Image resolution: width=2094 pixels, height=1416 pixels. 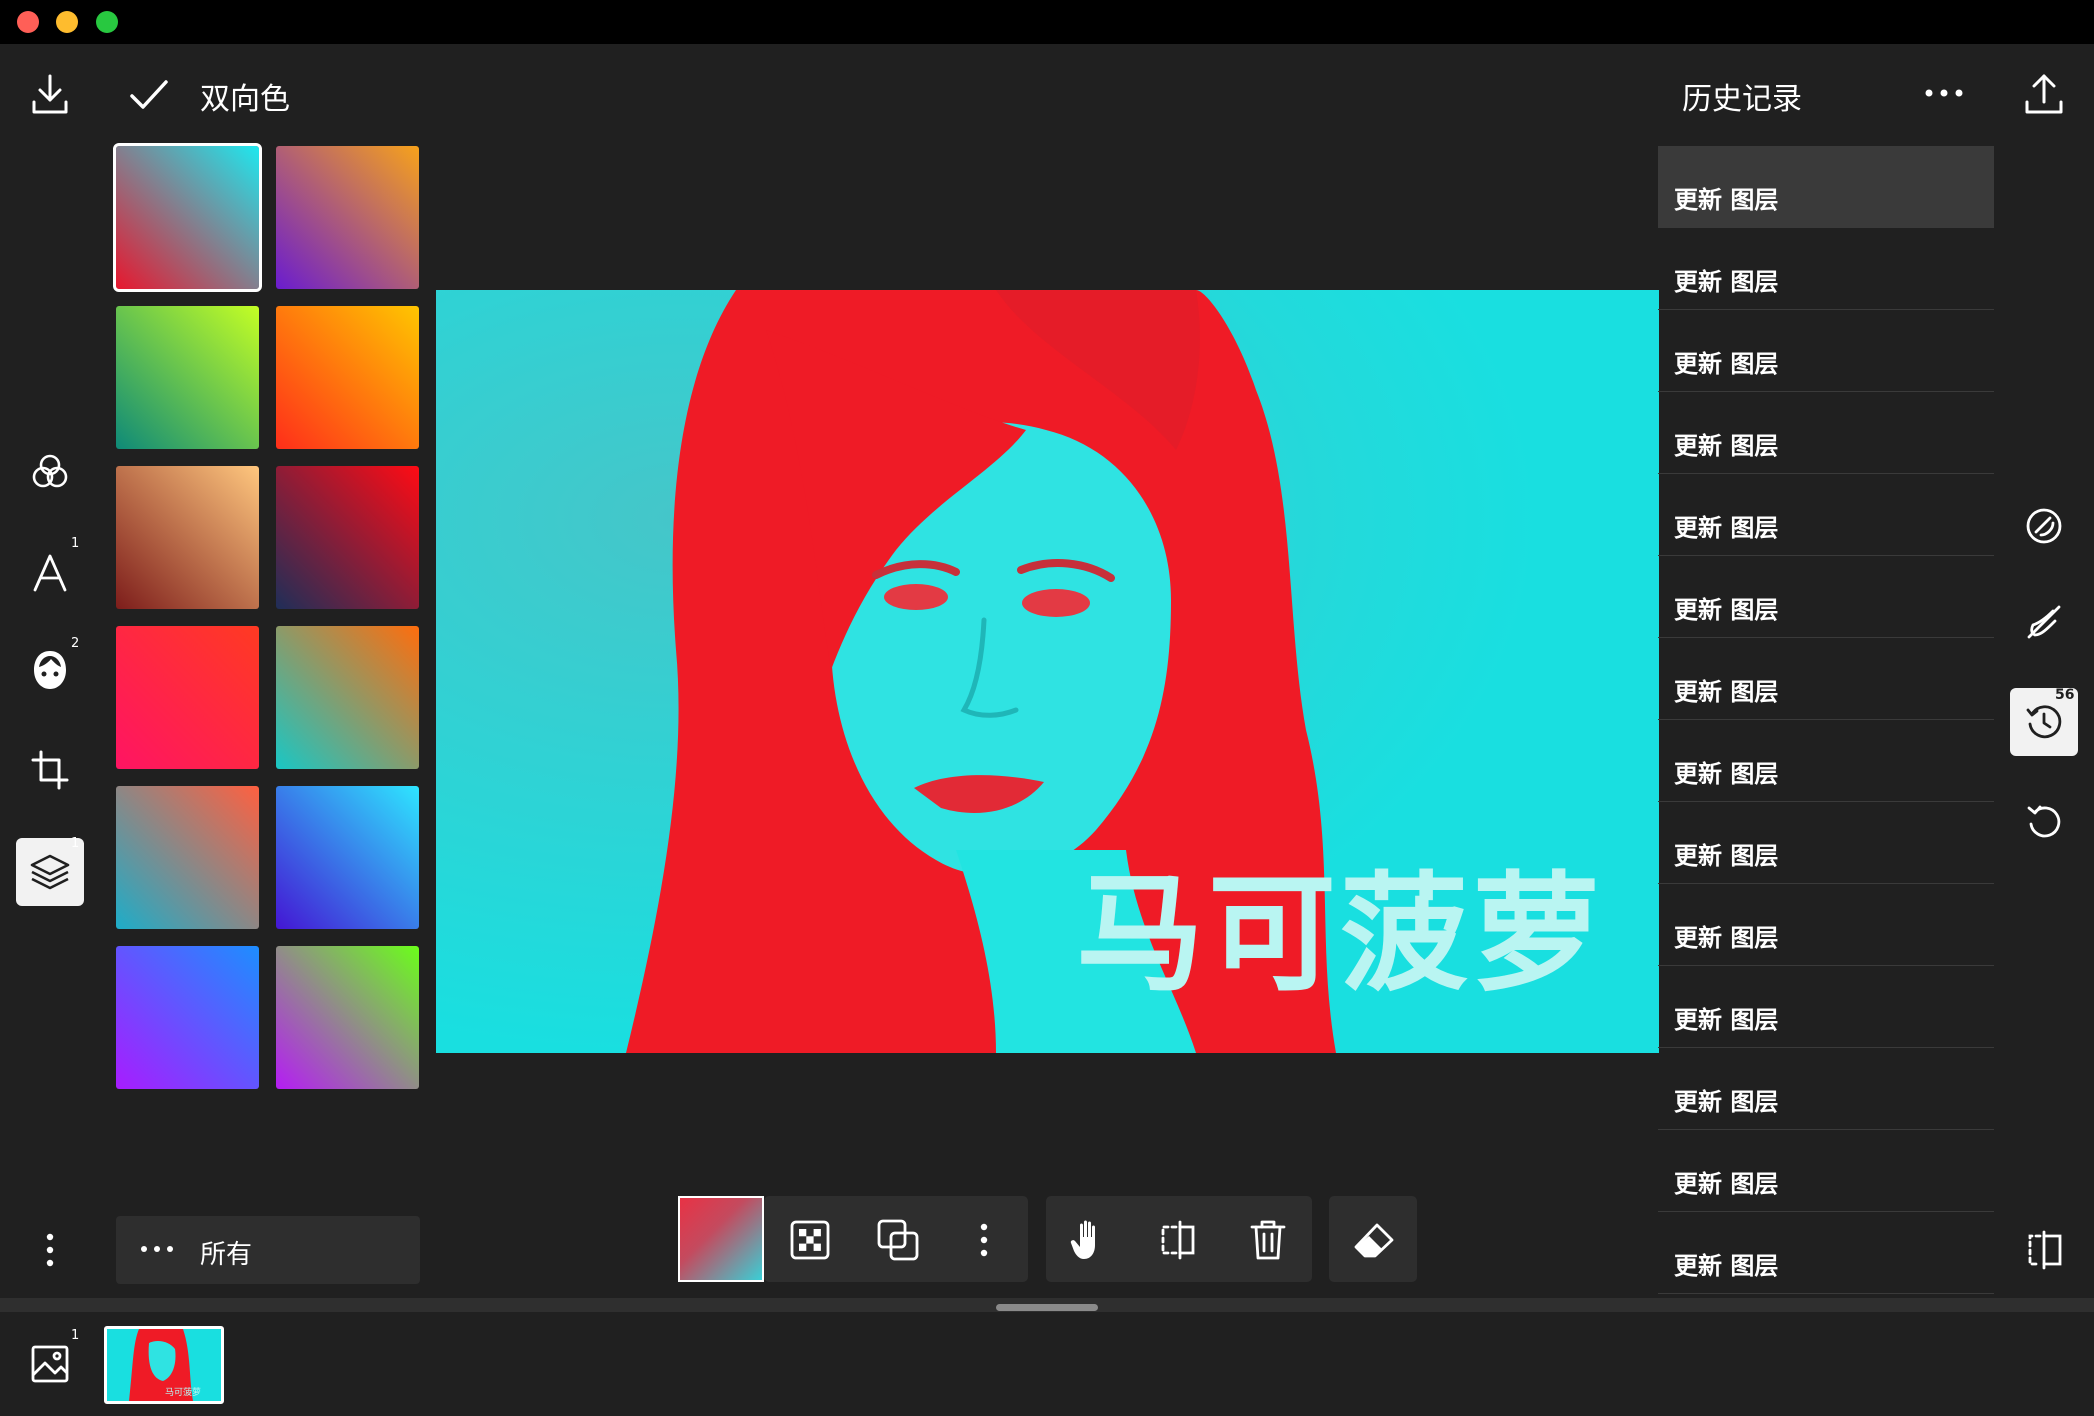 What do you see at coordinates (50, 1364) in the screenshot?
I see `image-gallery-icon` at bounding box center [50, 1364].